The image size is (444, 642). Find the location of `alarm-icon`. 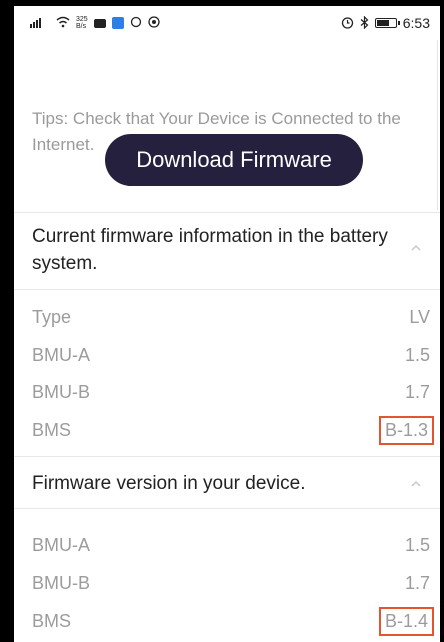

alarm-icon is located at coordinates (347, 23).